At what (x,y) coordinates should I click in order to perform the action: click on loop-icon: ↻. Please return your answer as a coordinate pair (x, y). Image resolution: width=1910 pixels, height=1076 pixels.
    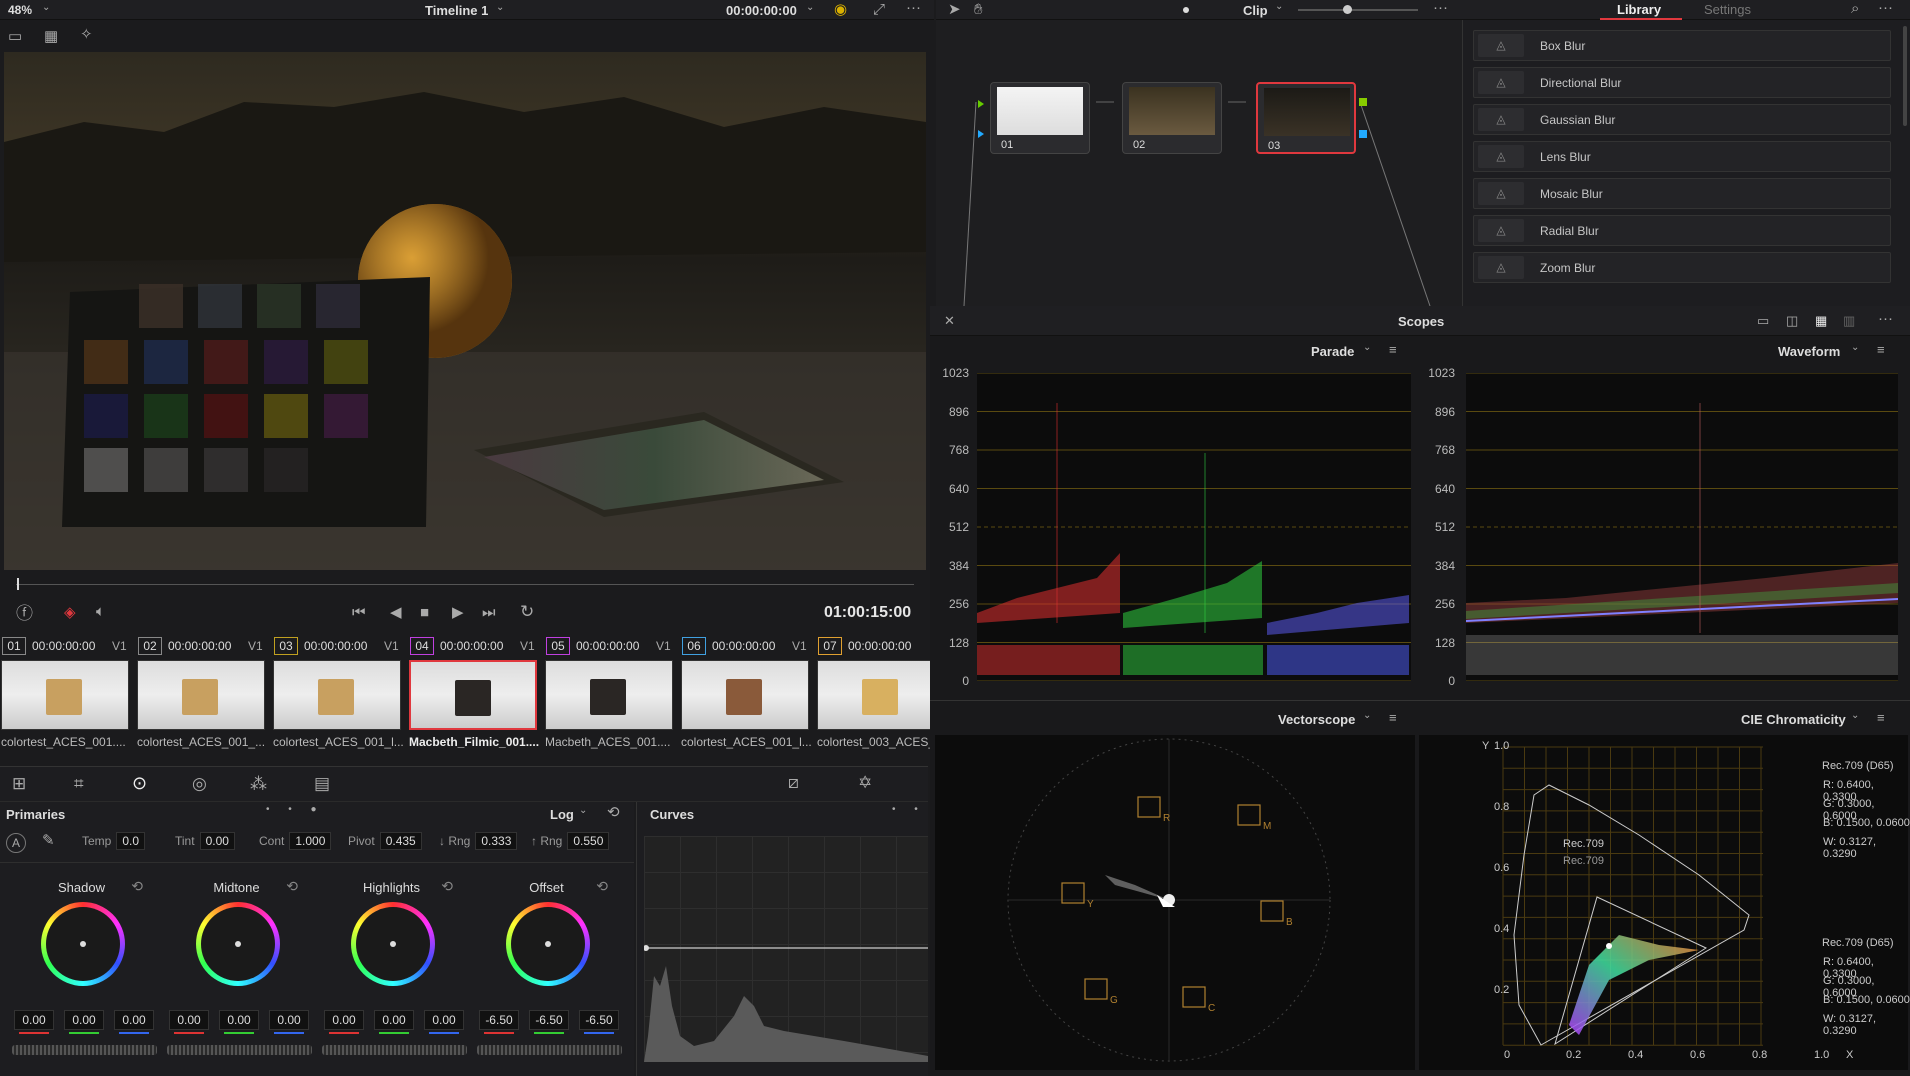
    Looking at the image, I should click on (527, 611).